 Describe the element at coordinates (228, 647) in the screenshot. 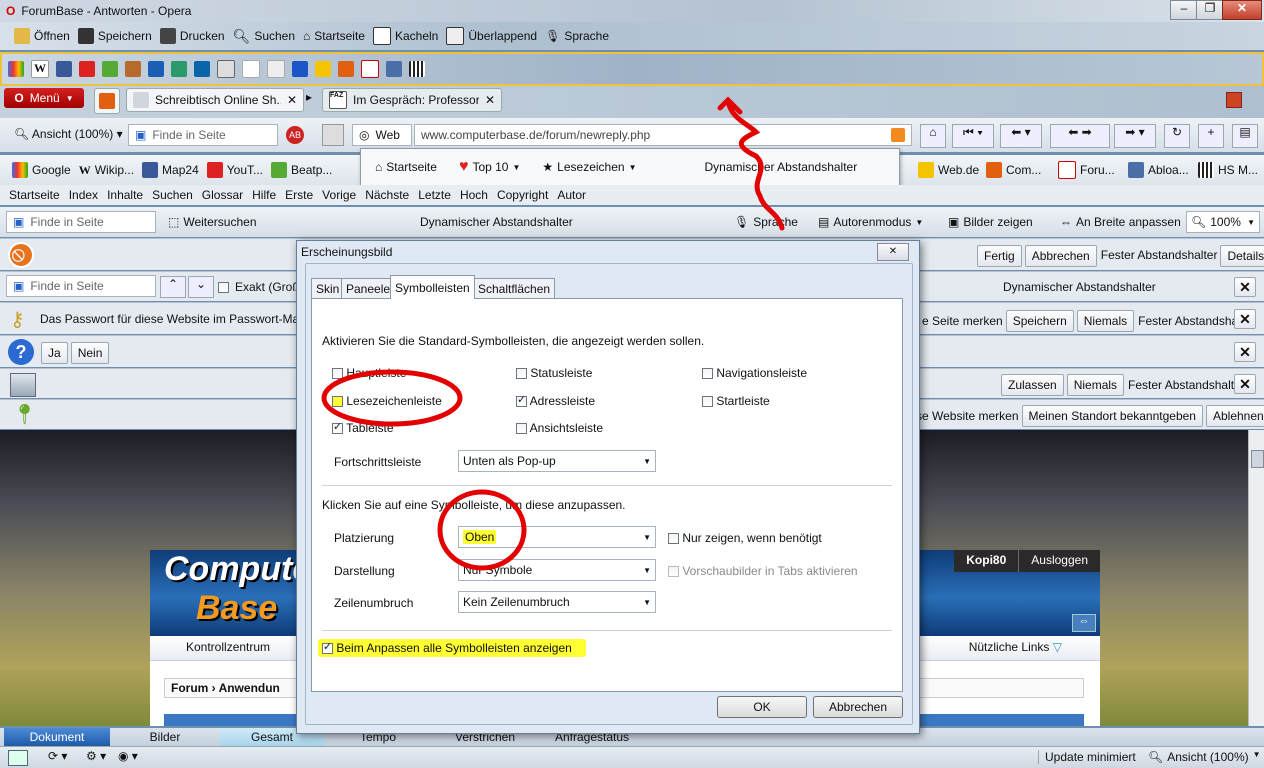

I see `control-center-link: Kontrollzentrum` at that location.